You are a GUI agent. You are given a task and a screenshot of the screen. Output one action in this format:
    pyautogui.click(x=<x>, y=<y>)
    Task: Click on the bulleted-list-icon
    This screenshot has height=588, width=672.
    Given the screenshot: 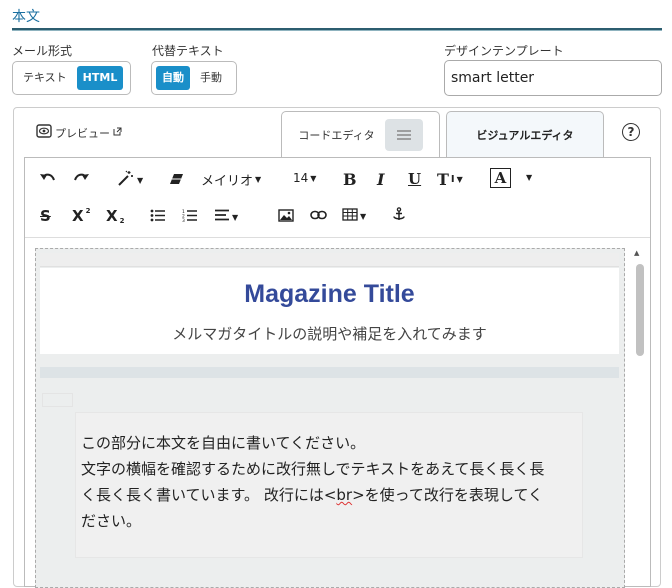 What is the action you would take?
    pyautogui.click(x=158, y=215)
    